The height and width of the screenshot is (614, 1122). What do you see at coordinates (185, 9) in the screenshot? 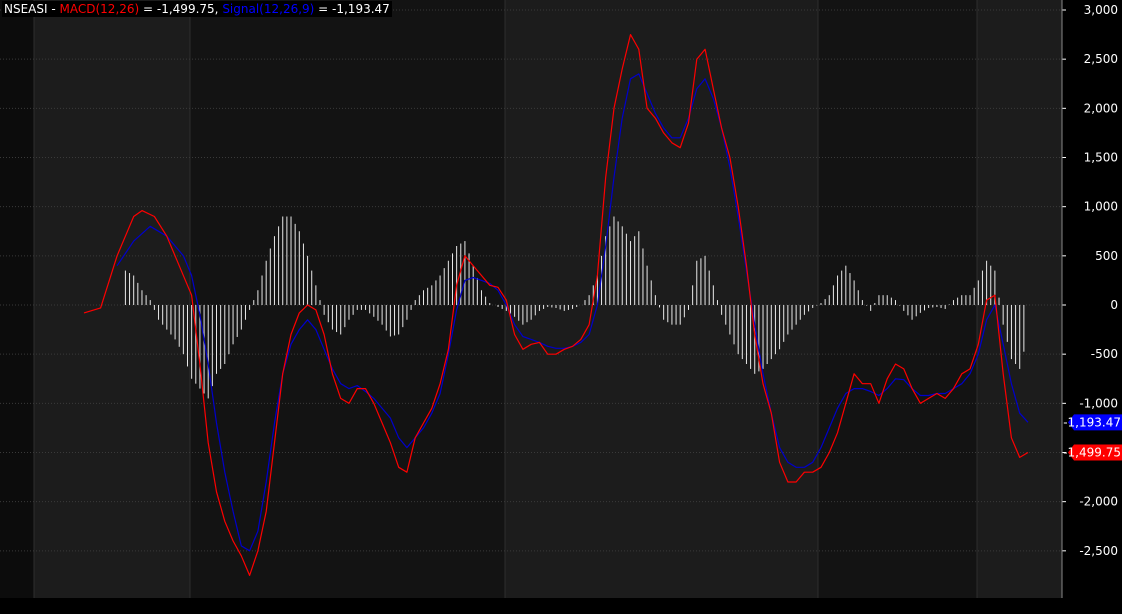
I see `macd-value: -1,499.75` at bounding box center [185, 9].